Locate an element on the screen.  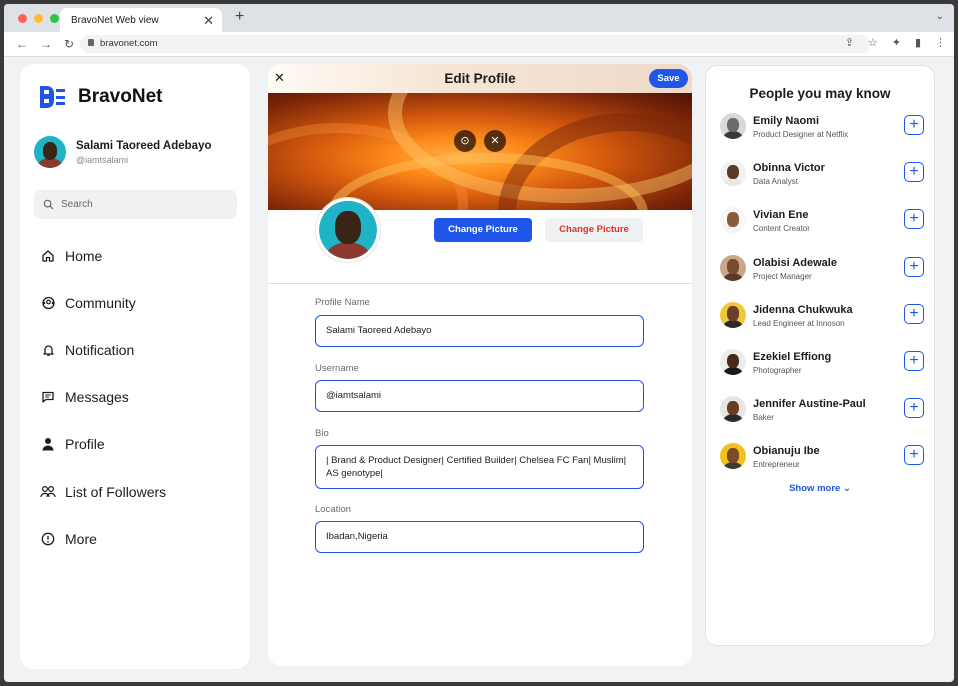
nav-home-label: Home is located at coordinates (84, 255).